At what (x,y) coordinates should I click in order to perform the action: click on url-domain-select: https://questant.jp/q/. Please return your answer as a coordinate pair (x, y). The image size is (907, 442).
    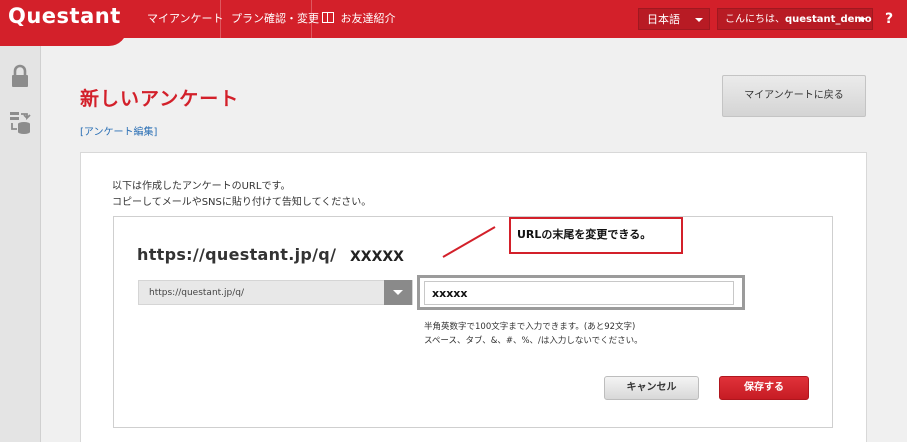
    Looking at the image, I should click on (275, 292).